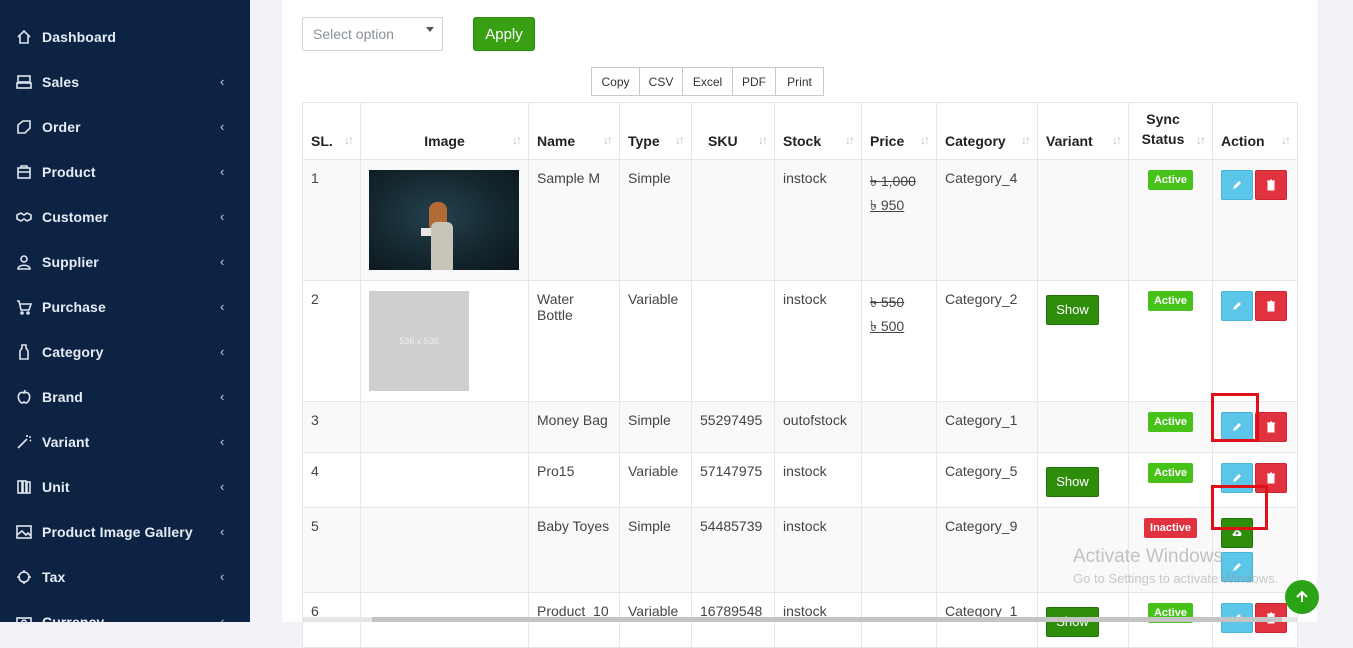 The height and width of the screenshot is (648, 1353). Describe the element at coordinates (818, 131) in the screenshot. I see `col-header-stock: Stock ↓↑` at that location.